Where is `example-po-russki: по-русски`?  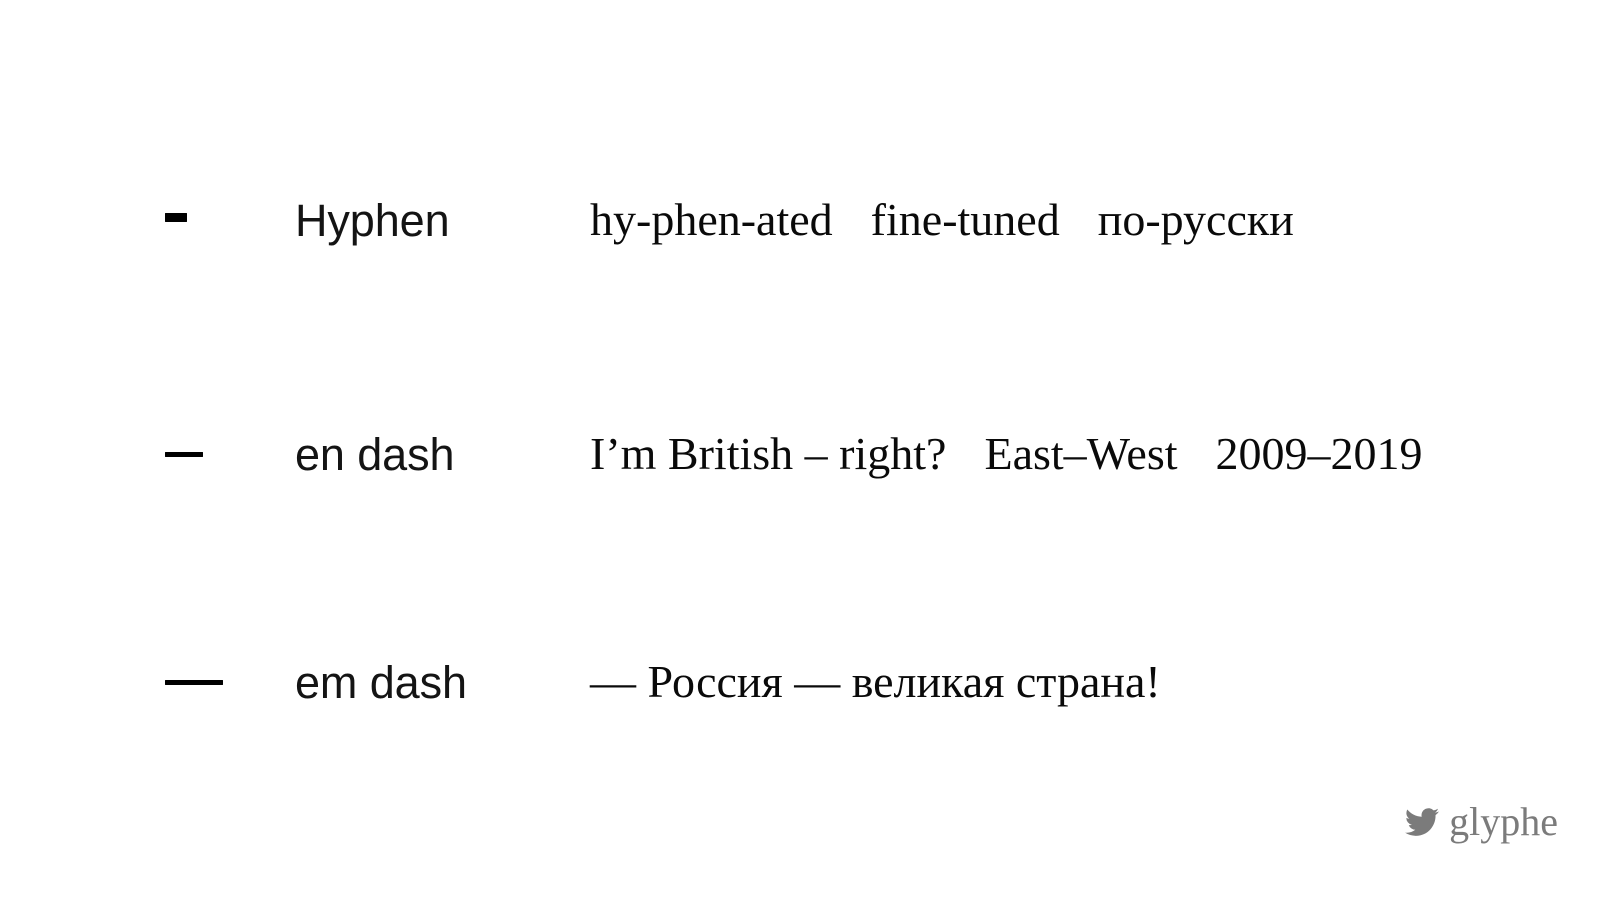 example-po-russki: по-русски is located at coordinates (1195, 219).